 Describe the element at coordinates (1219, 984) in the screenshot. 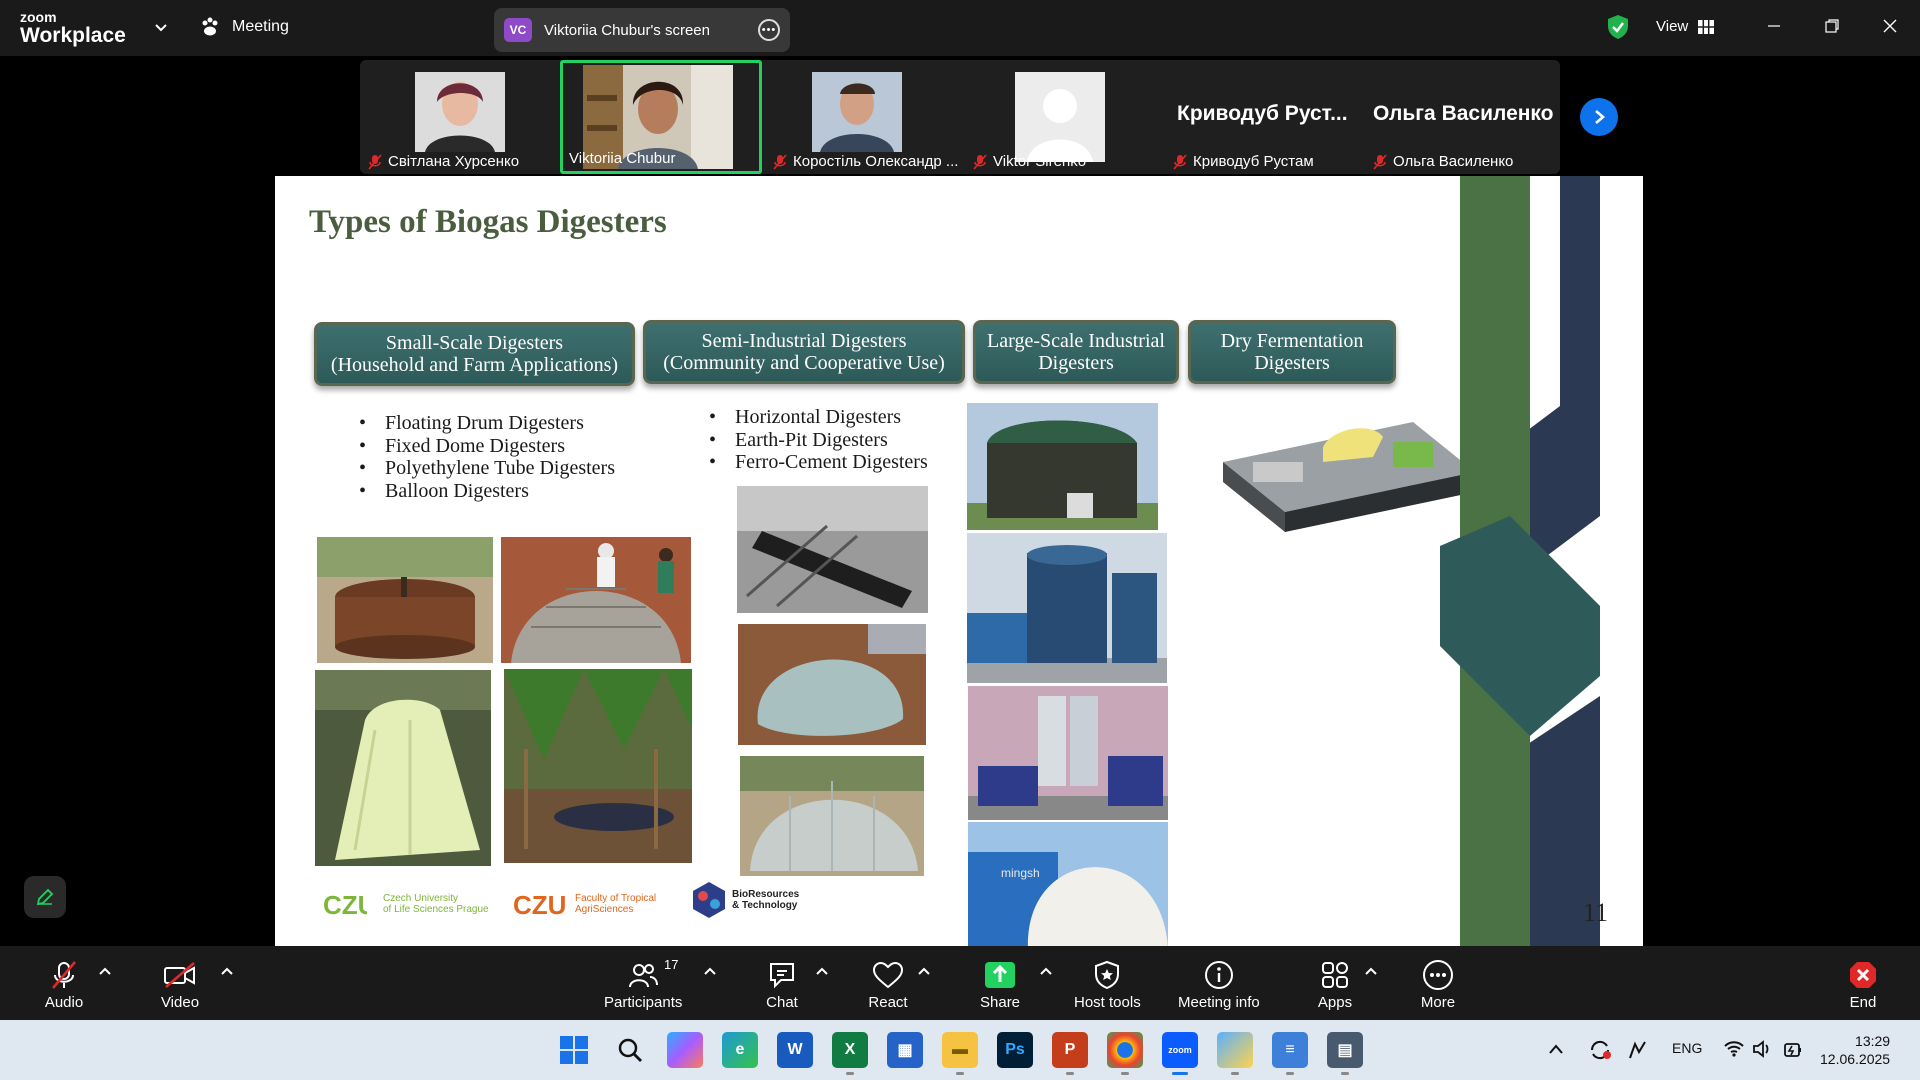

I see `meeting-info-button: Meeting info` at that location.